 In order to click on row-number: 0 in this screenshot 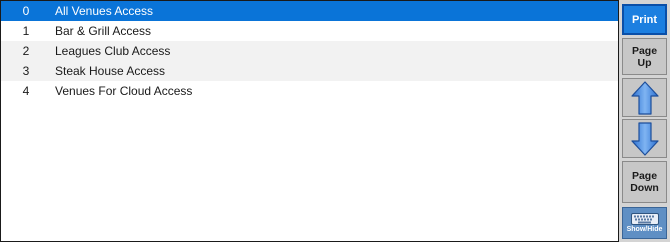, I will do `click(26, 11)`.